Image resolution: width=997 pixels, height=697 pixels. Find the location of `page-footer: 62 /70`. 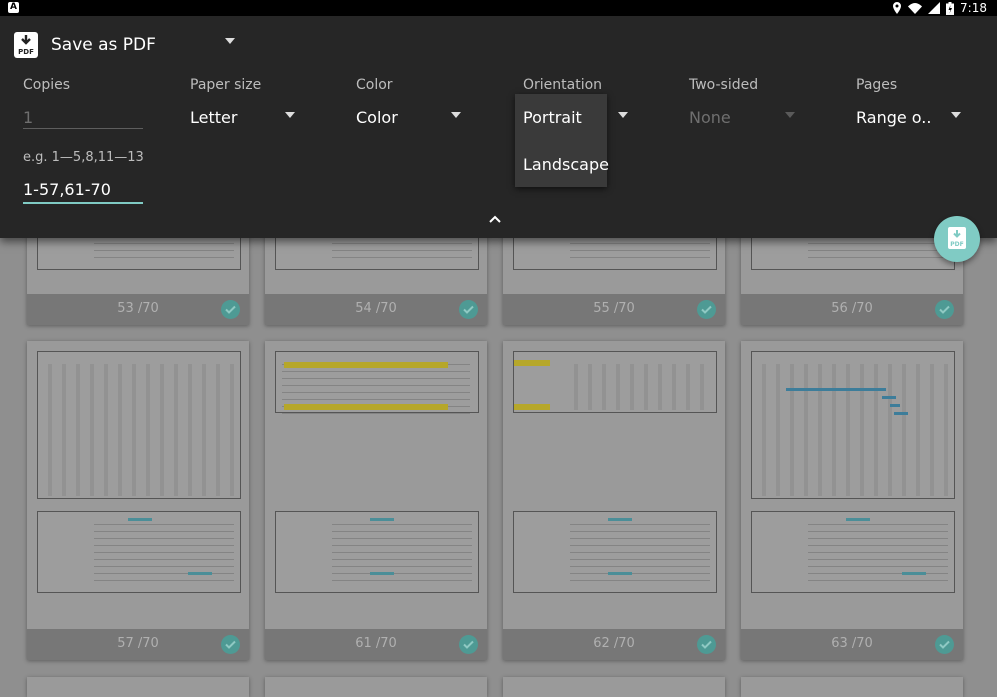

page-footer: 62 /70 is located at coordinates (614, 644).